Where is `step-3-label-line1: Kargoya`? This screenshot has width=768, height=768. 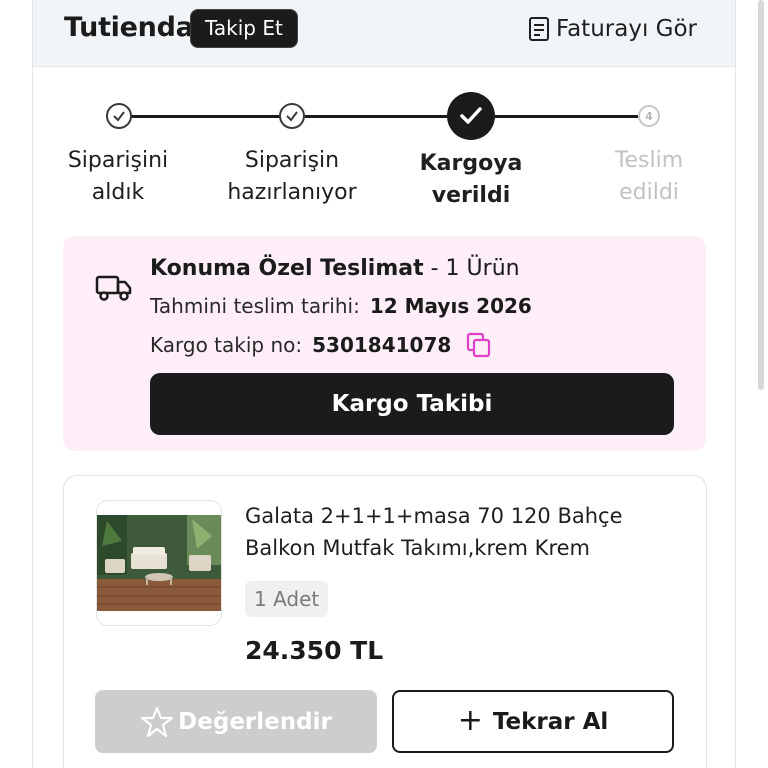 step-3-label-line1: Kargoya is located at coordinates (471, 163).